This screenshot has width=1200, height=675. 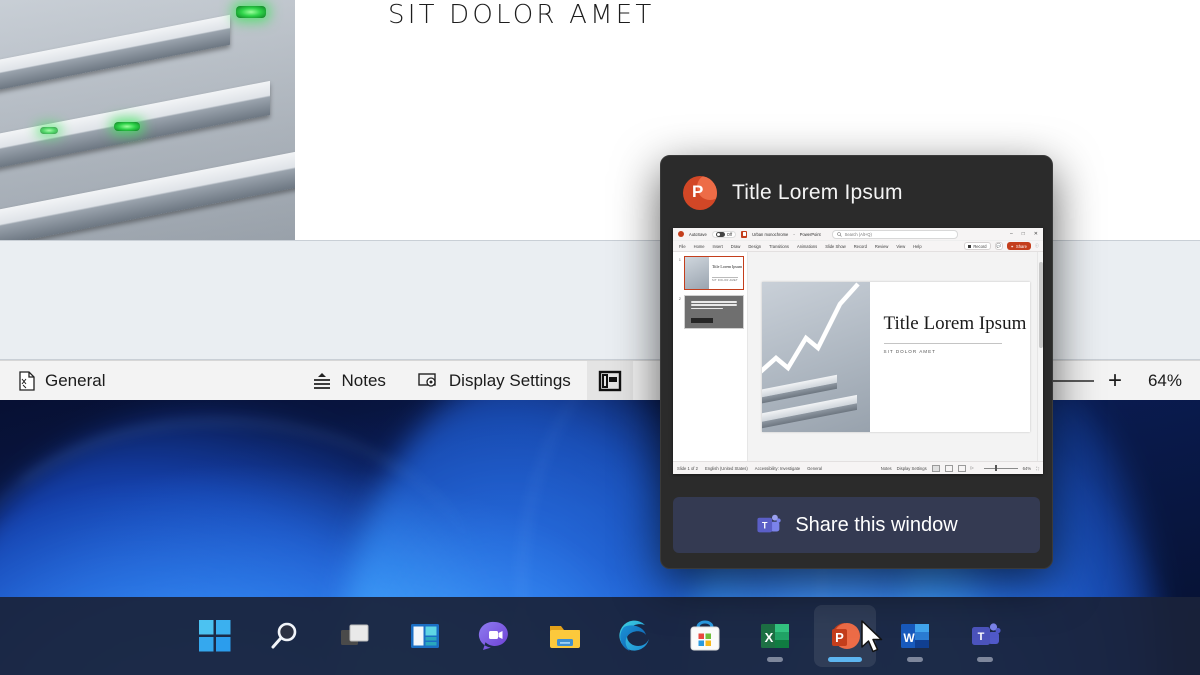 What do you see at coordinates (1037, 468) in the screenshot?
I see `fit-to-window-icon: ⛶` at bounding box center [1037, 468].